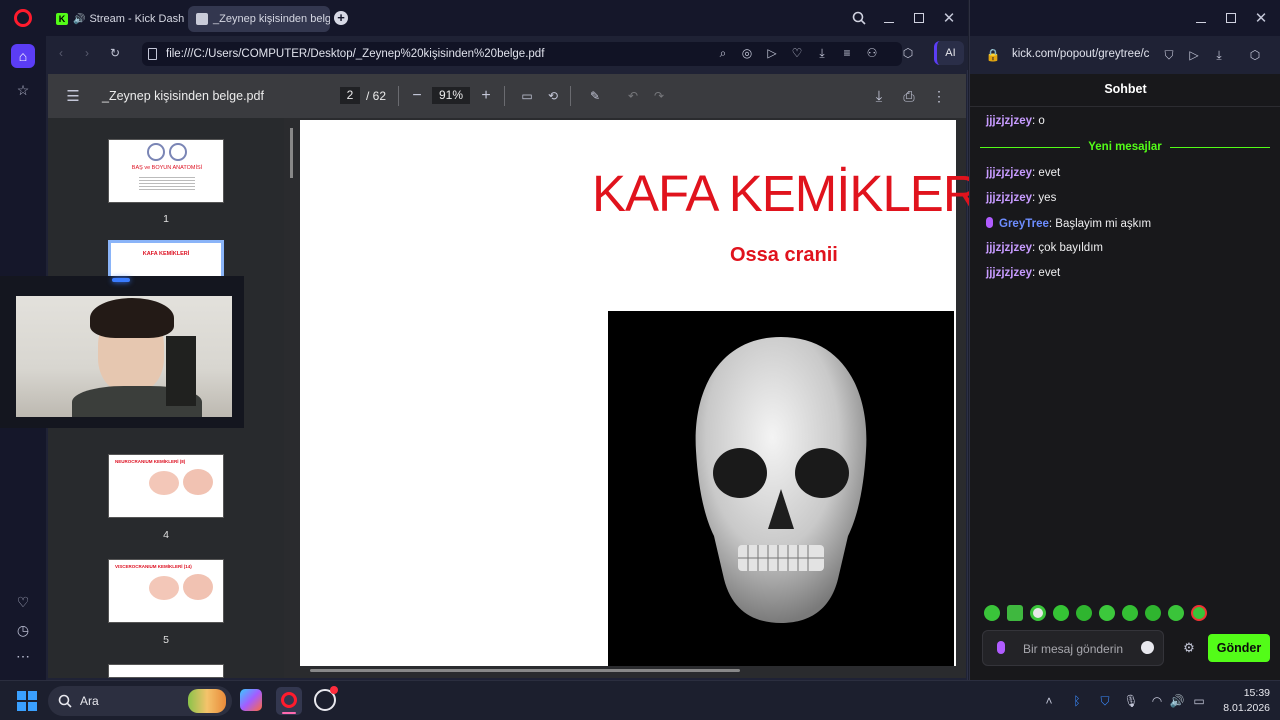 The width and height of the screenshot is (1280, 720). What do you see at coordinates (451, 95) in the screenshot?
I see `zoom-input: 91%` at bounding box center [451, 95].